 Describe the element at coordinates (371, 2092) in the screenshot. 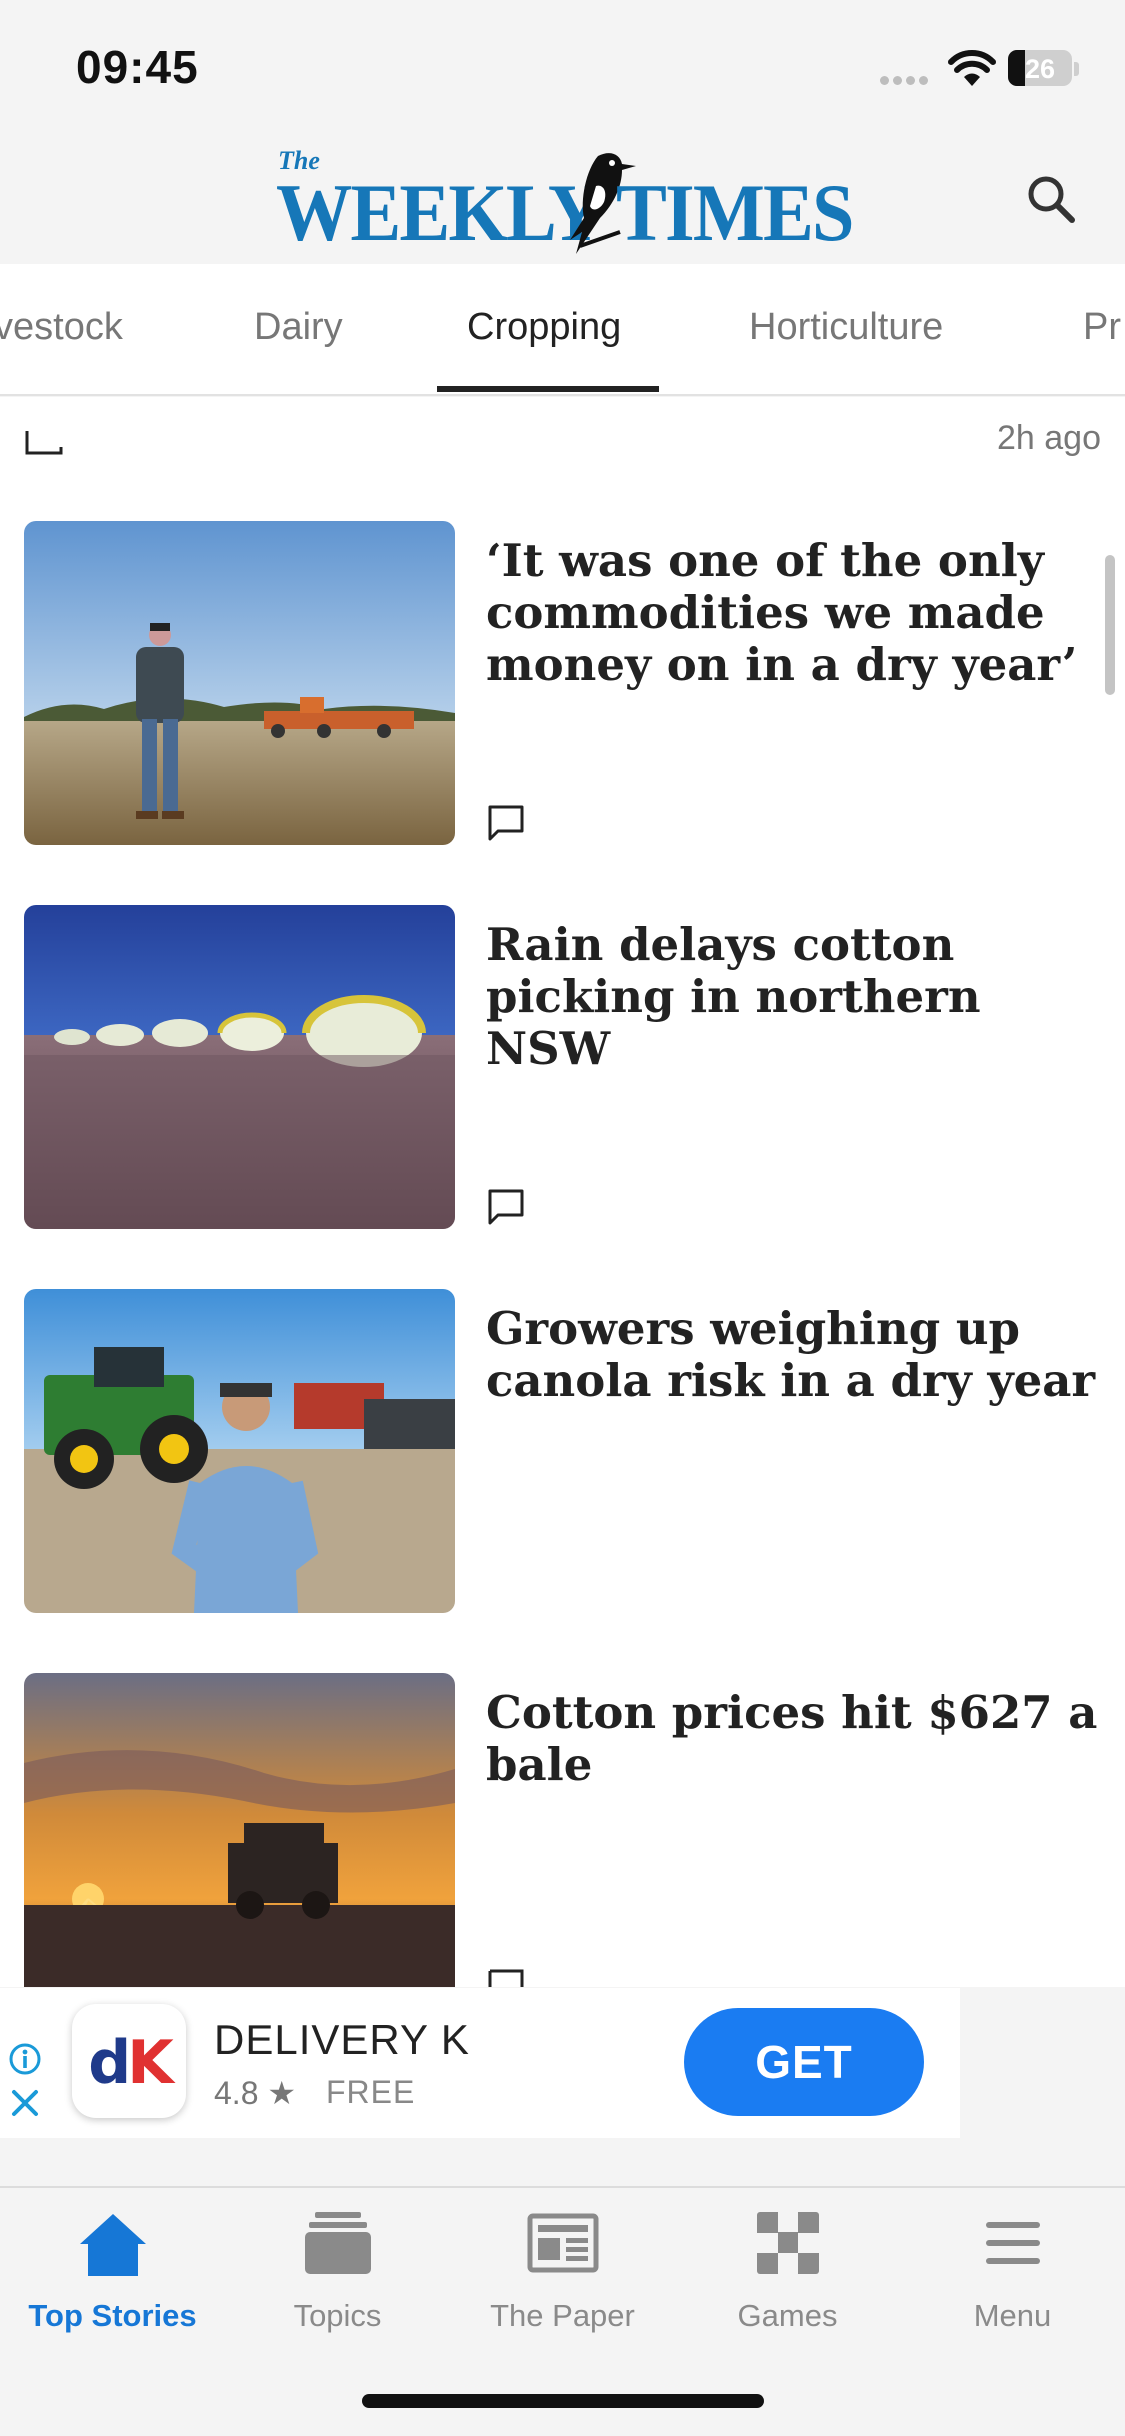

I see `ad-price: FREE` at that location.